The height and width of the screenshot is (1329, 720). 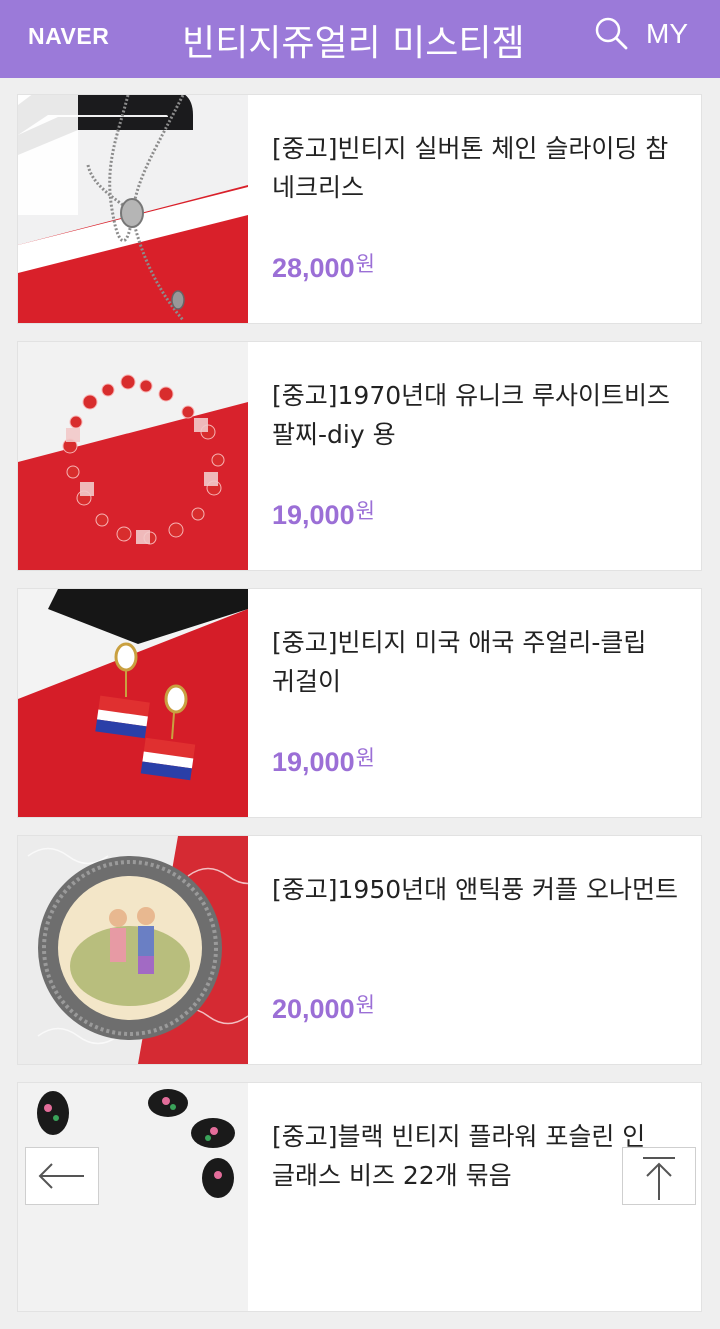 I want to click on product-image-necklace, so click(x=133, y=209).